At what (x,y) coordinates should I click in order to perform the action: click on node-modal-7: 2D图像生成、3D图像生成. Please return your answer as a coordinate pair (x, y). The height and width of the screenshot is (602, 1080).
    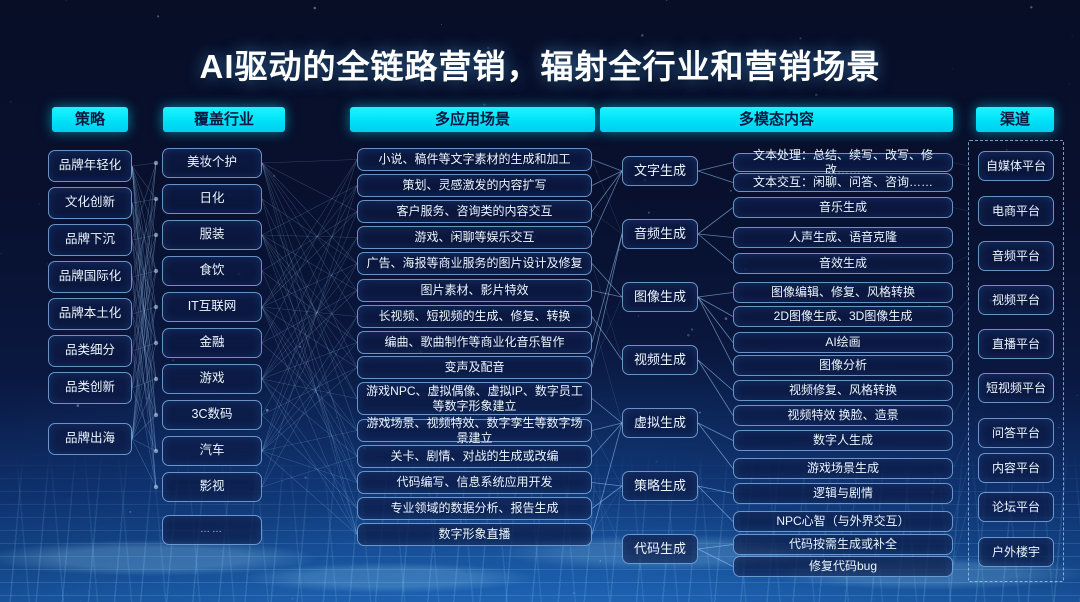
    Looking at the image, I should click on (843, 316).